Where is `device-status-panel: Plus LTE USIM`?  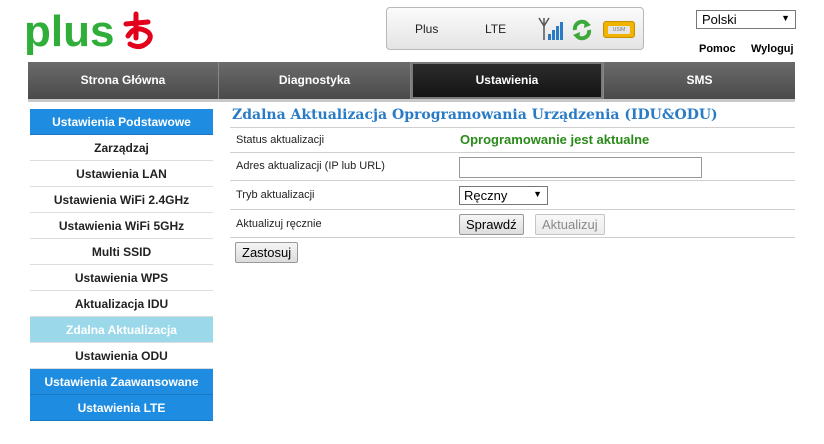 device-status-panel: Plus LTE USIM is located at coordinates (515, 28).